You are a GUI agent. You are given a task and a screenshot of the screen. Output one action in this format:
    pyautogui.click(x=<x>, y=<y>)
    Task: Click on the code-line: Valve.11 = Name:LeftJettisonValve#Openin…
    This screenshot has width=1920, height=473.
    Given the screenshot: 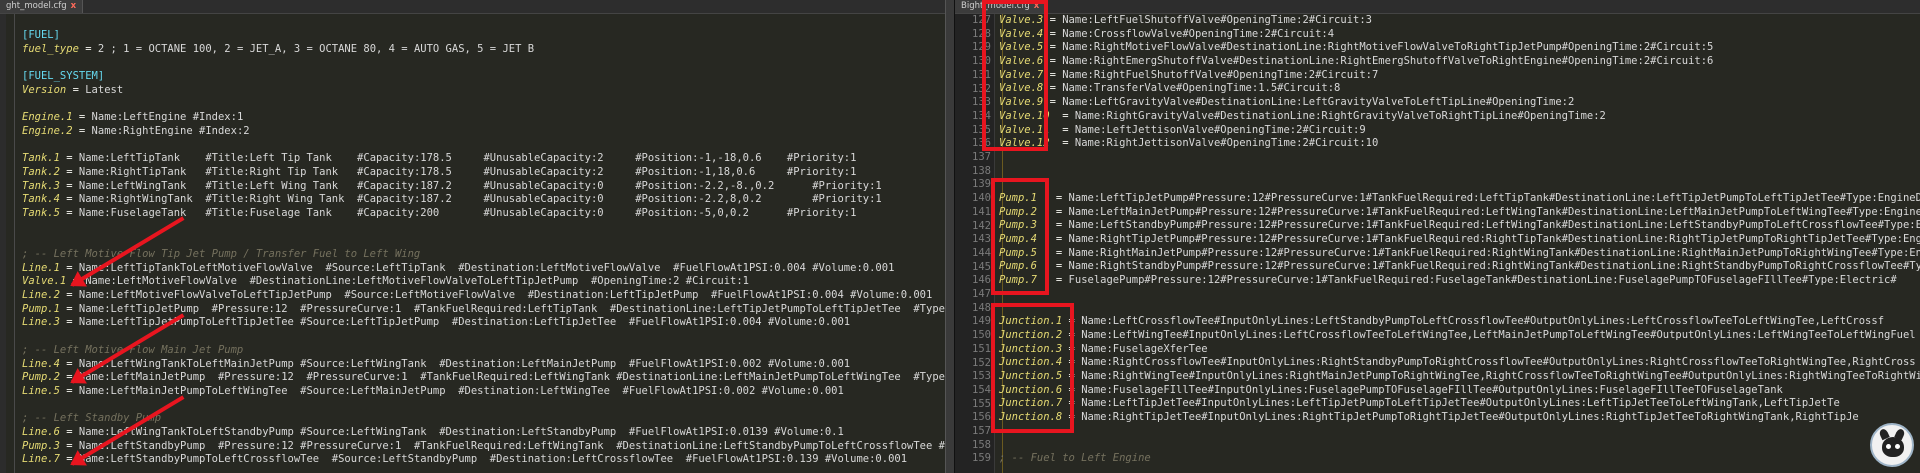 What is the action you would take?
    pyautogui.click(x=1459, y=131)
    